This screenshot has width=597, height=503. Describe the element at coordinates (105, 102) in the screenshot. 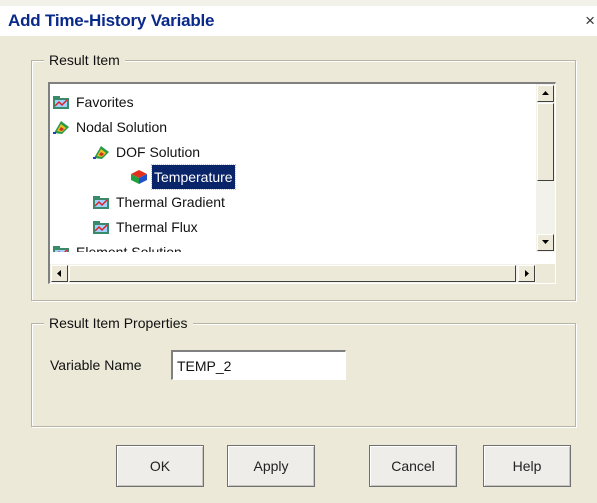

I see `tree-item-label: Favorites` at that location.